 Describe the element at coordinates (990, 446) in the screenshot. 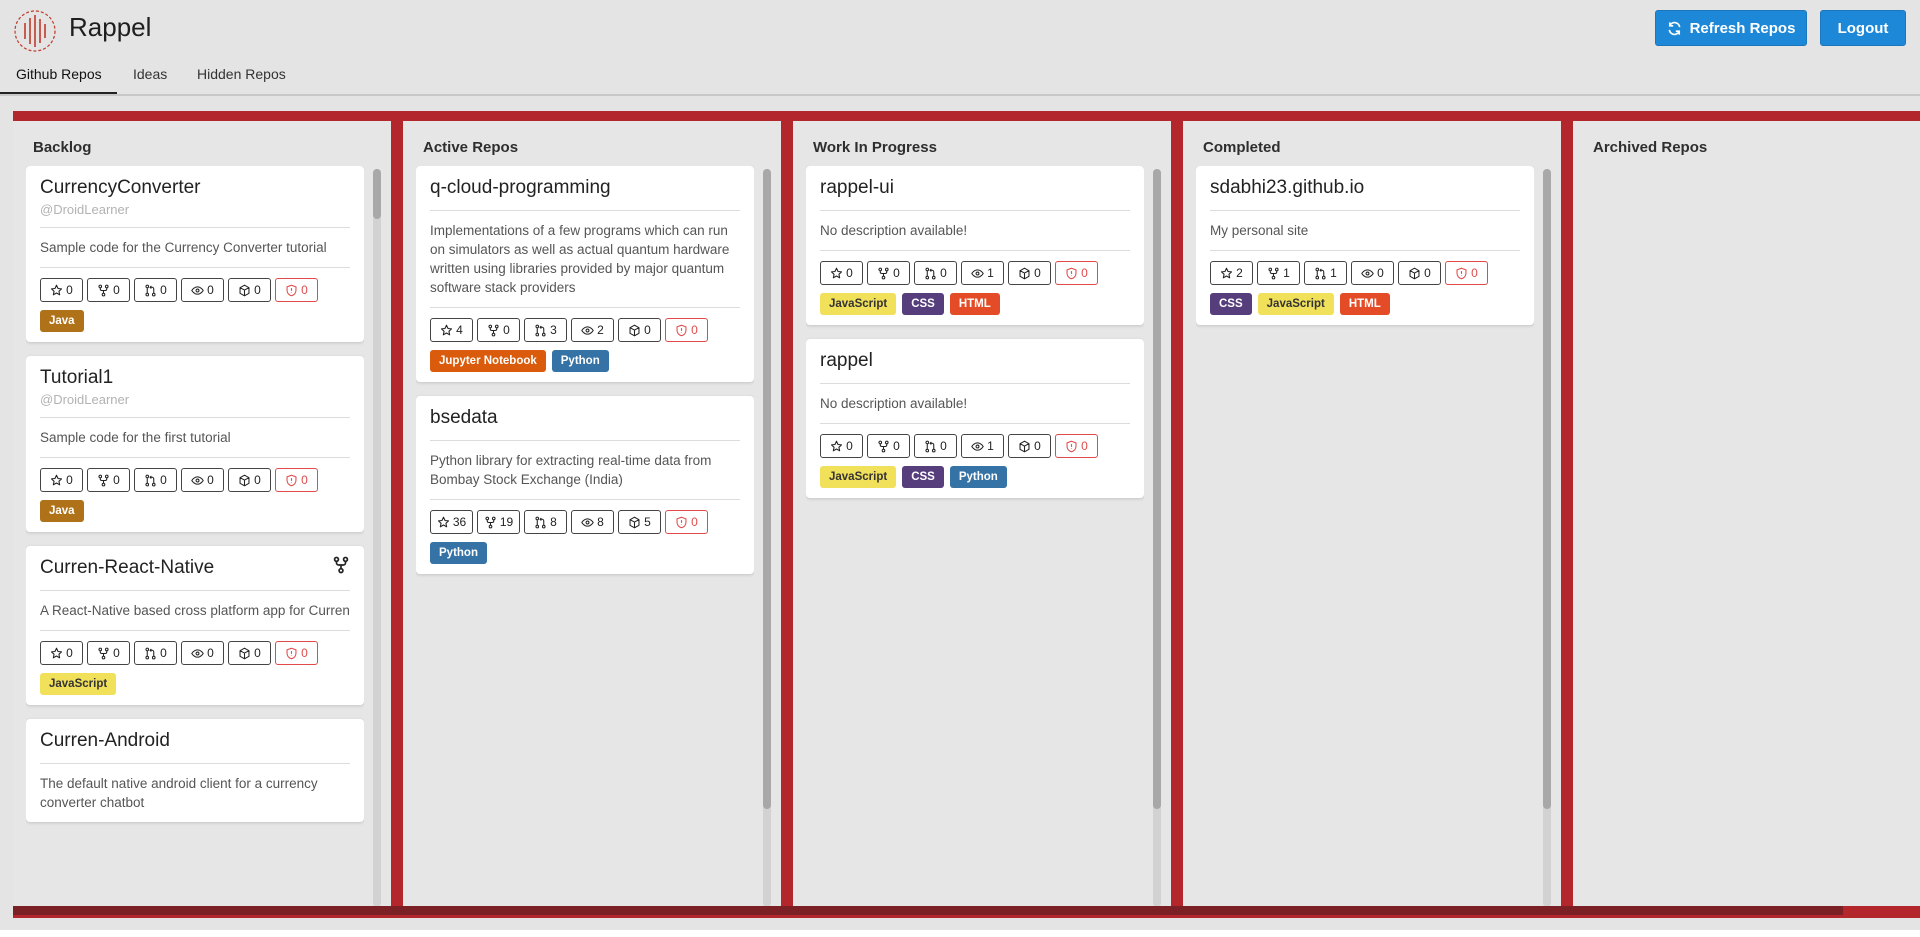

I see `stat-value: 1` at that location.